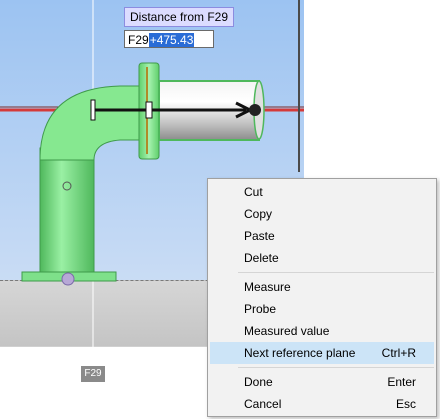 The width and height of the screenshot is (440, 419). I want to click on menu-shortcut: Ctrl+R, so click(398, 353).